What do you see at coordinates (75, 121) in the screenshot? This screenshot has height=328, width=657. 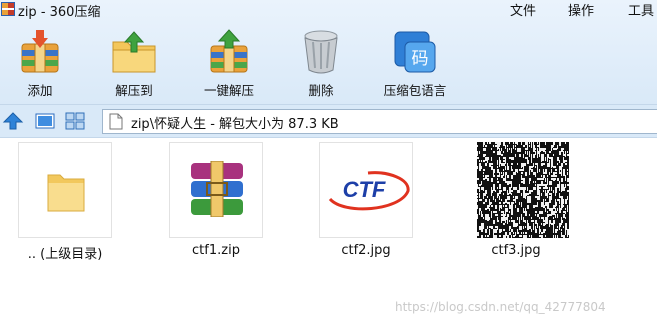 I see `view-grid-icon` at bounding box center [75, 121].